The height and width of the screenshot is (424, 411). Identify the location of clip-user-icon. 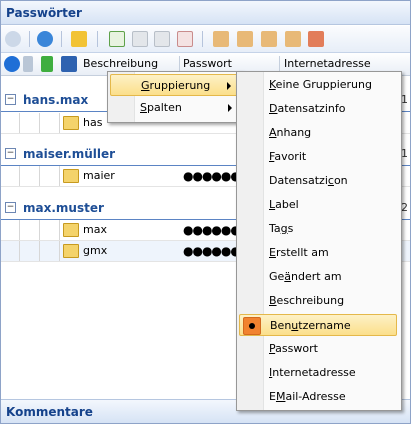
(221, 39).